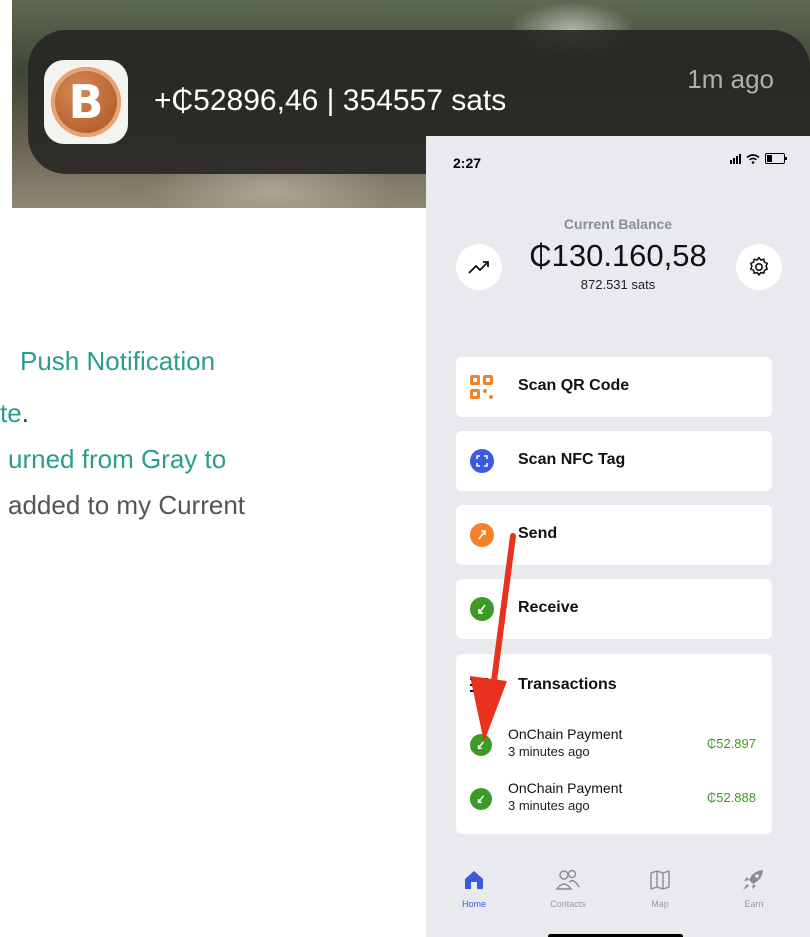 Image resolution: width=810 pixels, height=937 pixels. I want to click on contacts-icon, so click(567, 879).